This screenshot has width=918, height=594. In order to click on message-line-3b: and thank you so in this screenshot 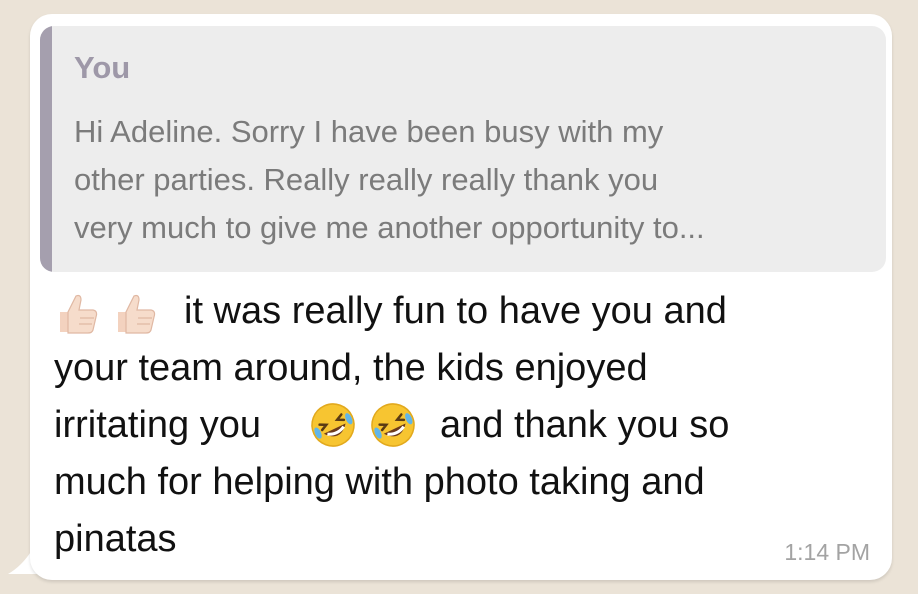, I will do `click(585, 425)`.